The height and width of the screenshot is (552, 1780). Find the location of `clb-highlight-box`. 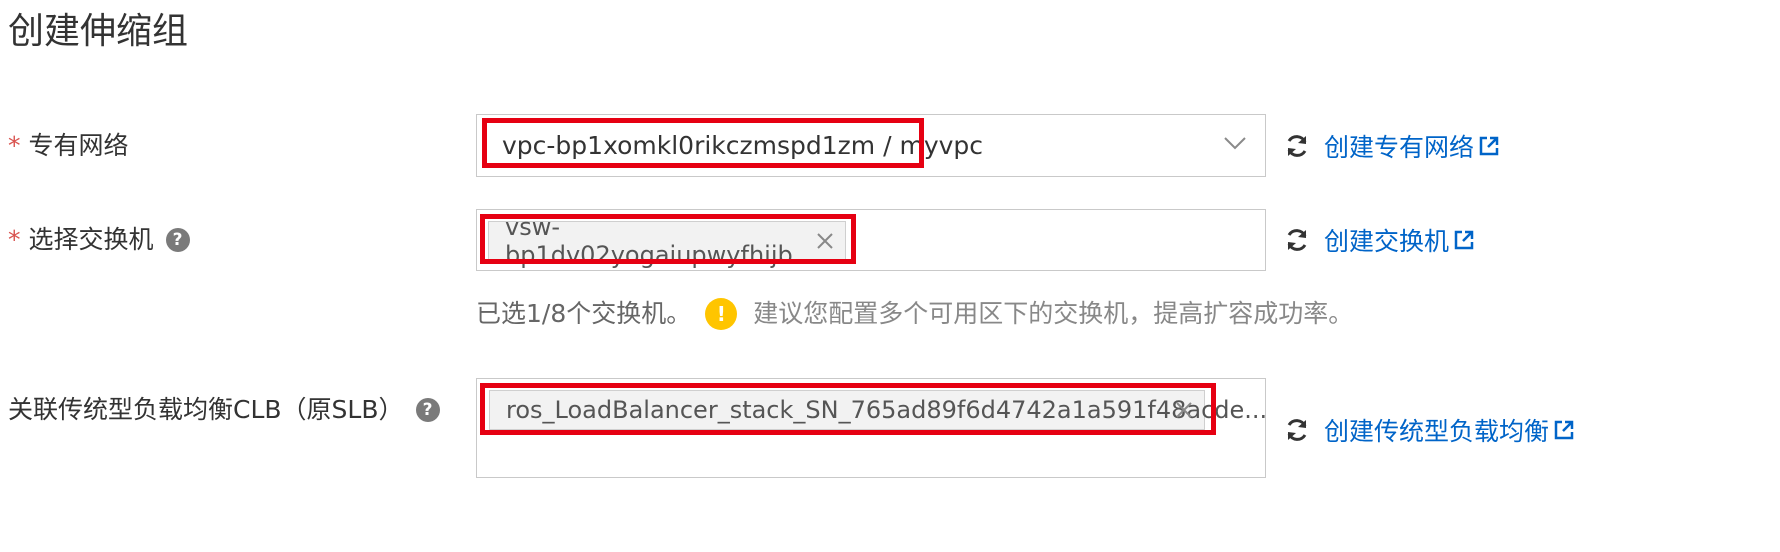

clb-highlight-box is located at coordinates (848, 409).